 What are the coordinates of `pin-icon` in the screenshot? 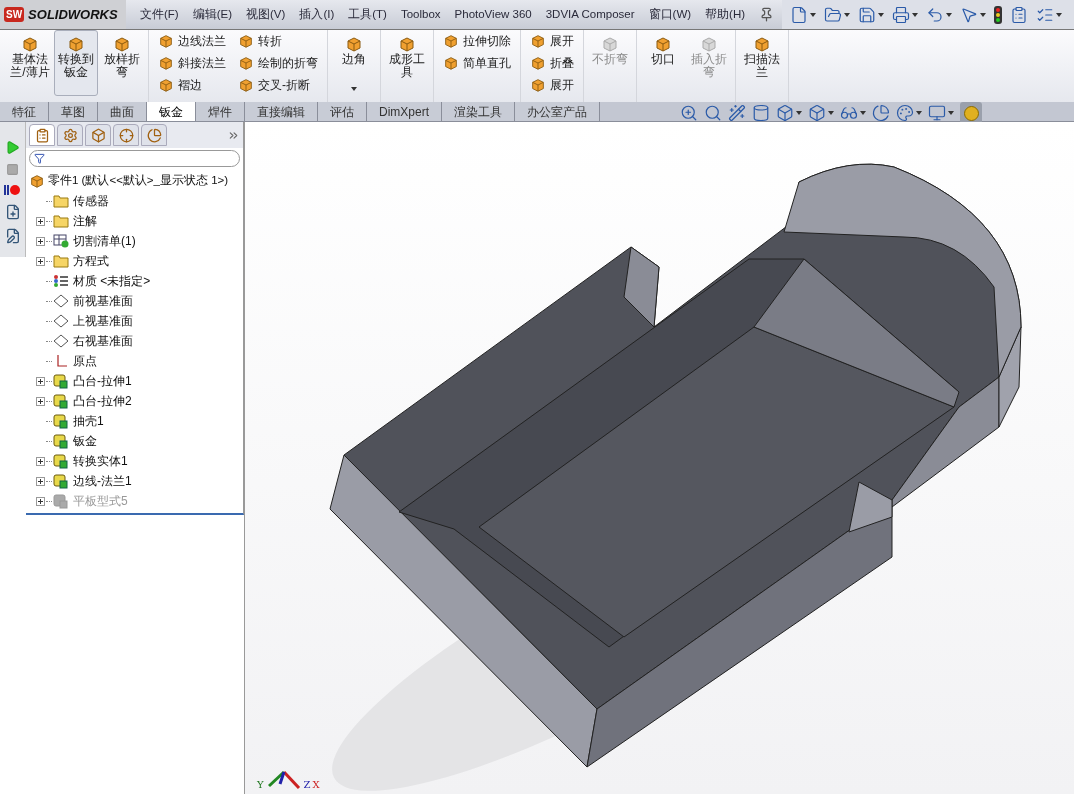 It's located at (767, 14).